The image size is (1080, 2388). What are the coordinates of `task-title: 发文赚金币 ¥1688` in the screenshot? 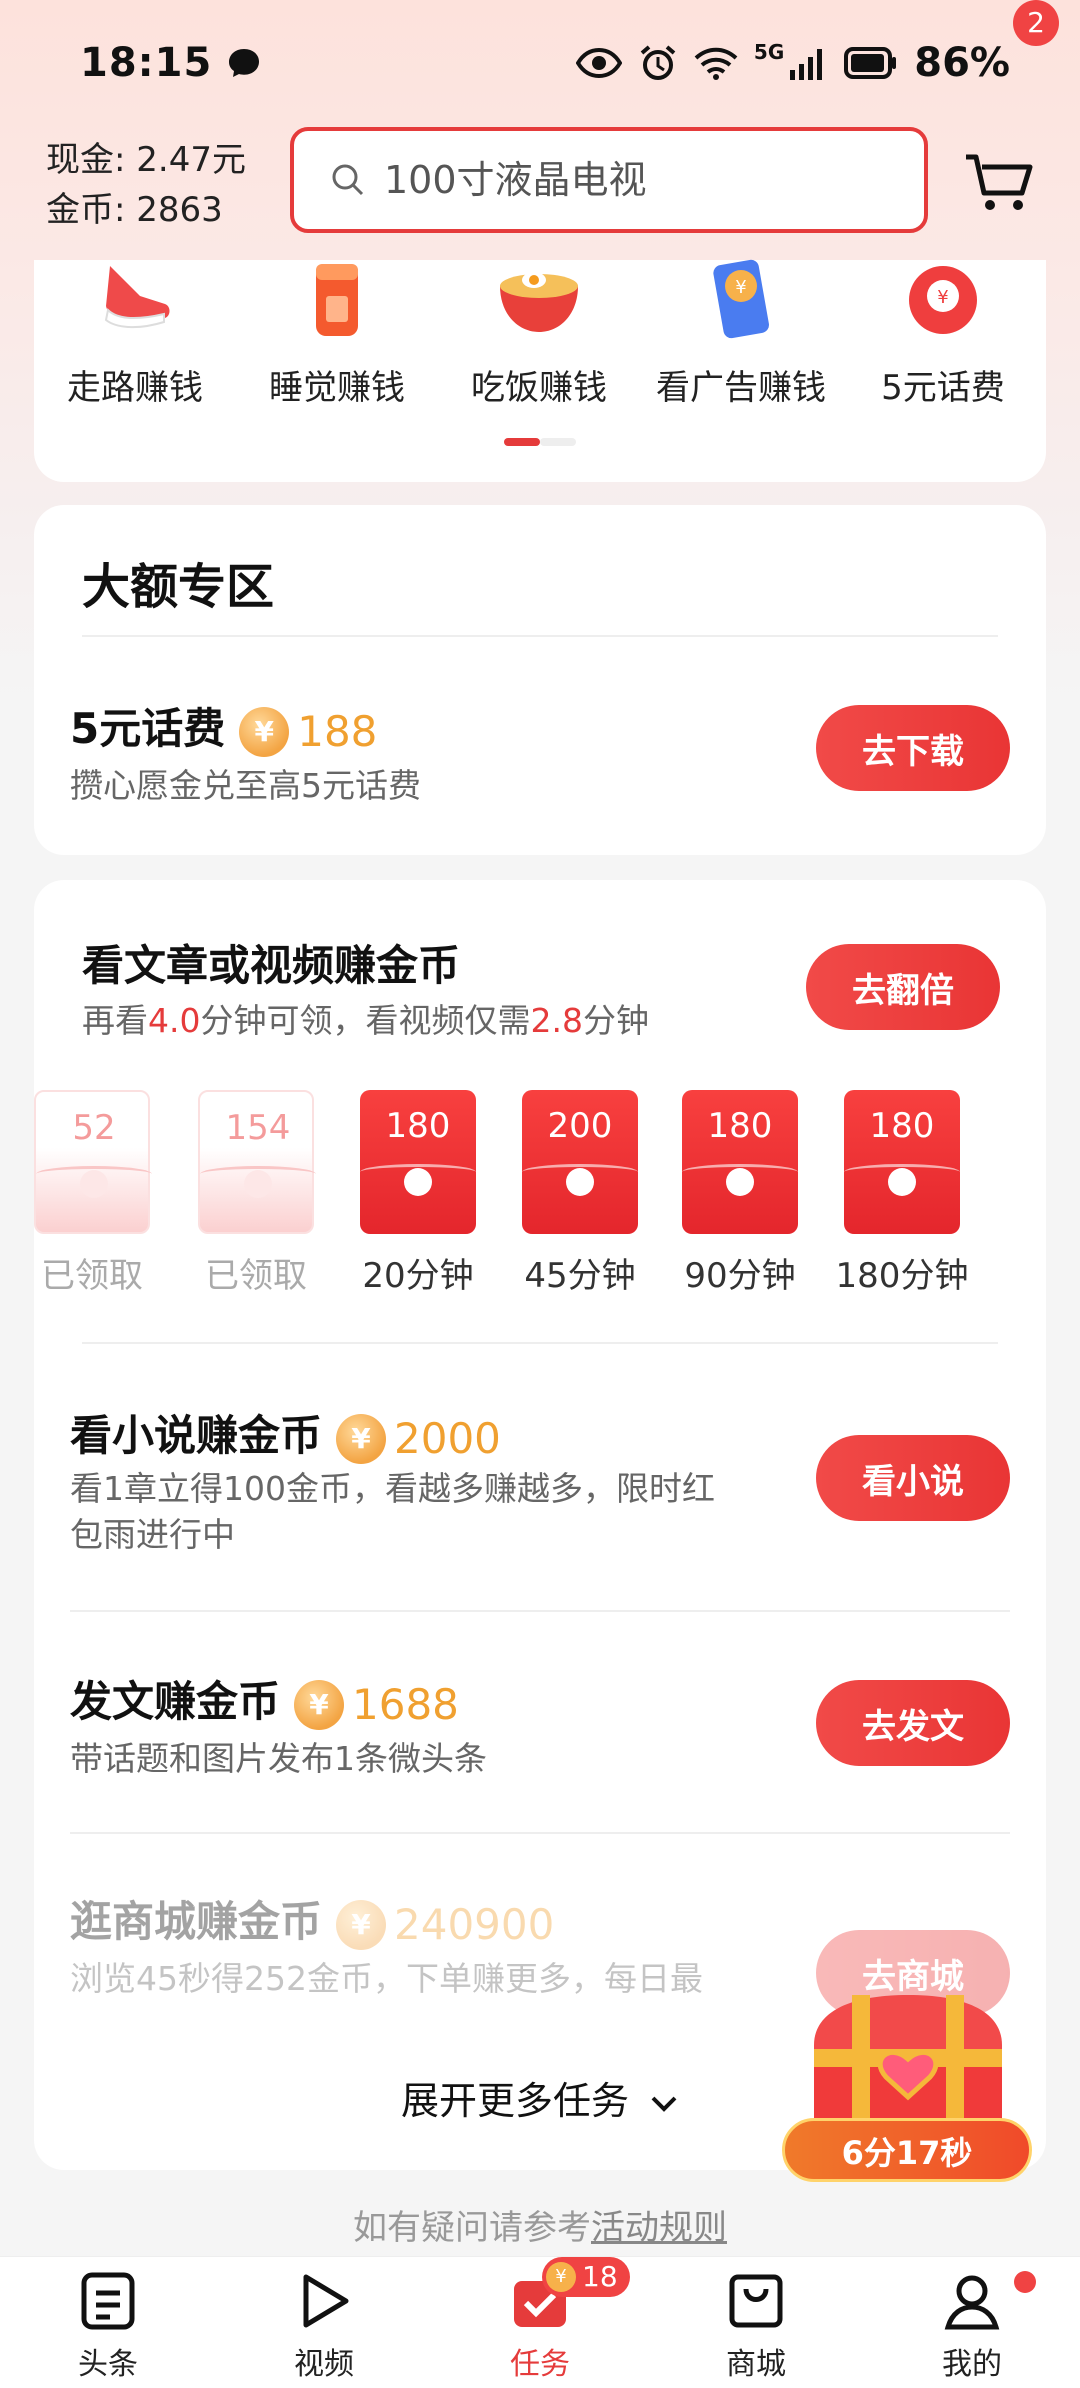 It's located at (264, 1699).